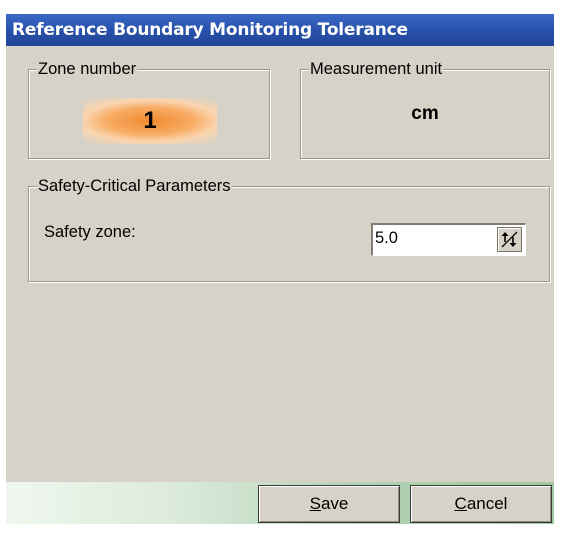 This screenshot has width=565, height=537. Describe the element at coordinates (386, 238) in the screenshot. I see `safety-zone-value: 5.0` at that location.